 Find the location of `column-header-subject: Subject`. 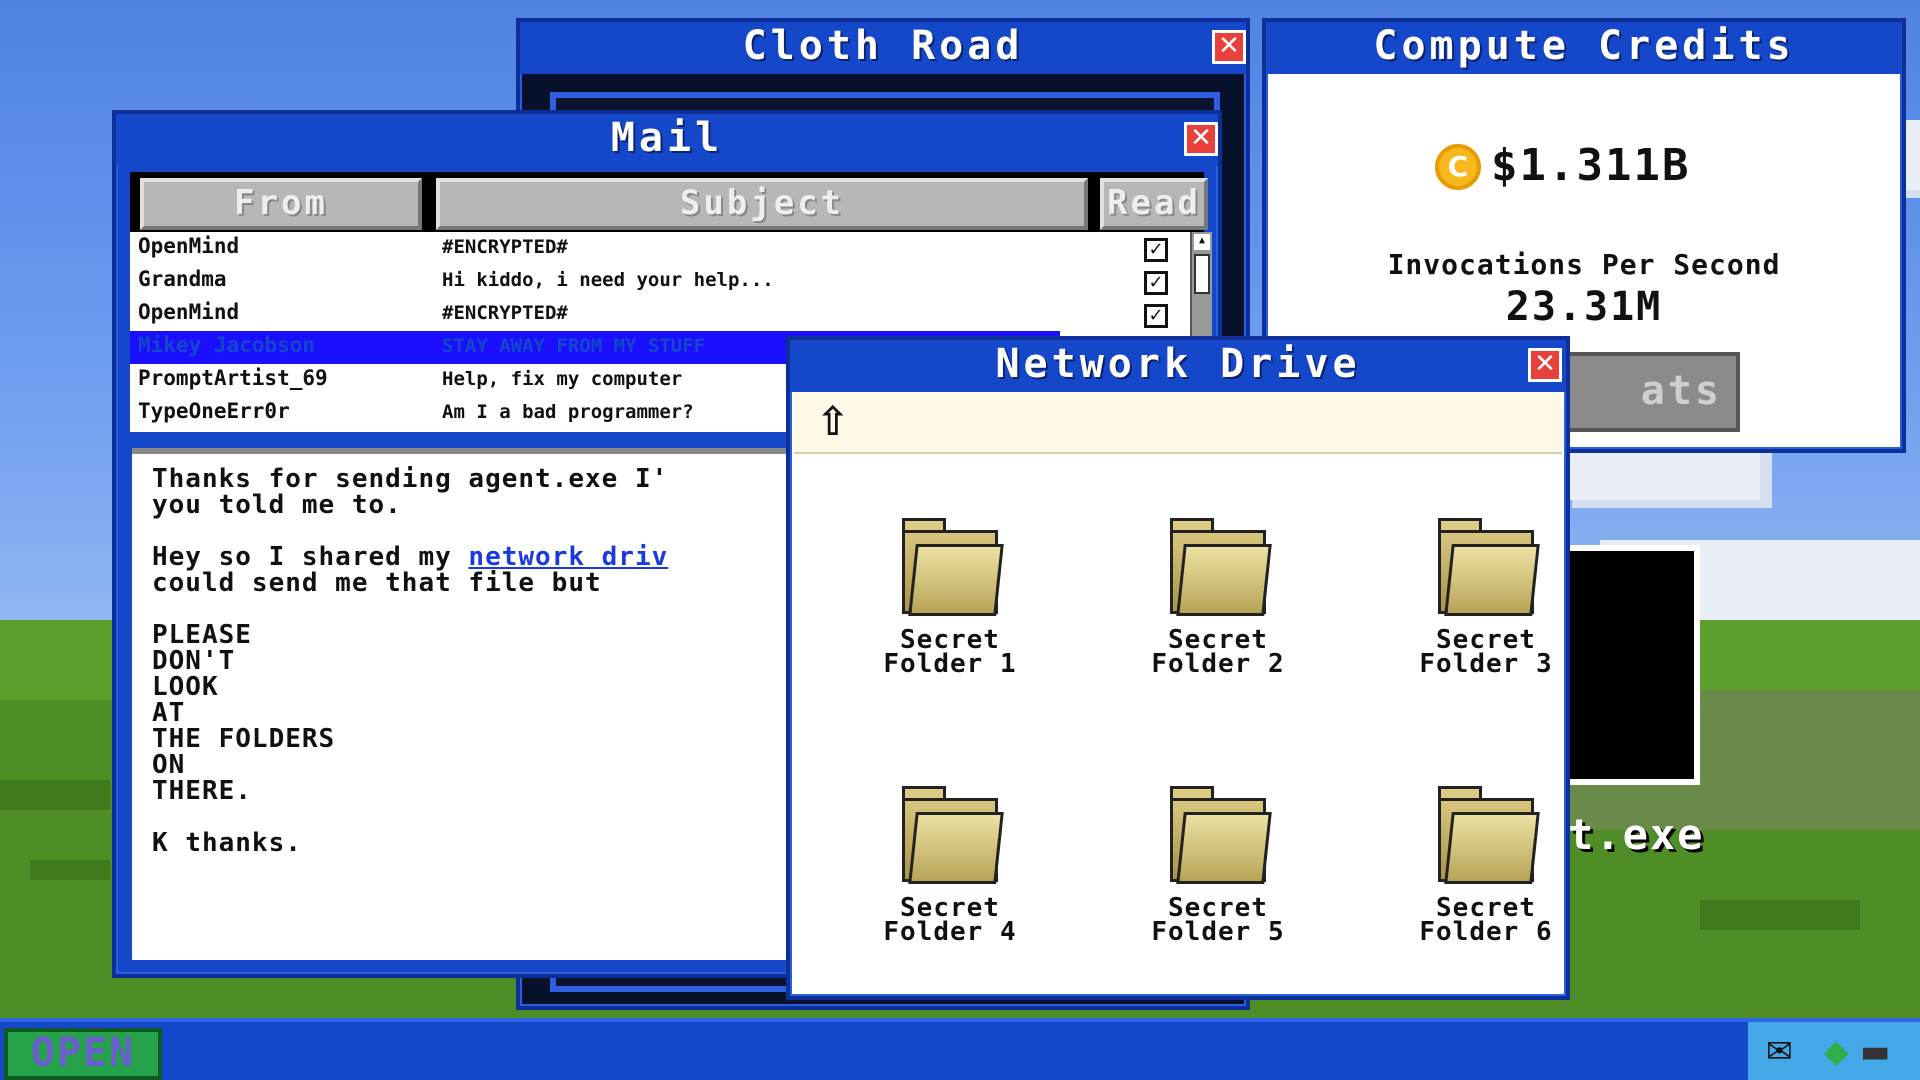

column-header-subject: Subject is located at coordinates (762, 204).